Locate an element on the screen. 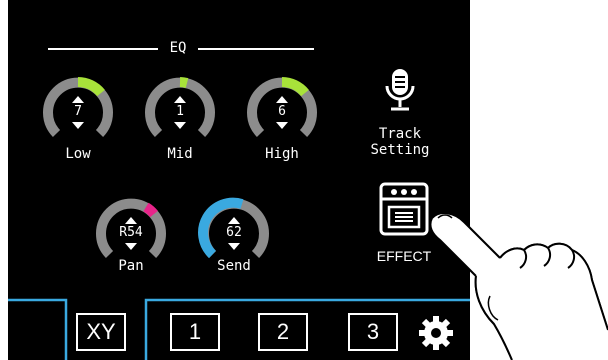 The height and width of the screenshot is (360, 608). eq-high-label: High is located at coordinates (282, 154).